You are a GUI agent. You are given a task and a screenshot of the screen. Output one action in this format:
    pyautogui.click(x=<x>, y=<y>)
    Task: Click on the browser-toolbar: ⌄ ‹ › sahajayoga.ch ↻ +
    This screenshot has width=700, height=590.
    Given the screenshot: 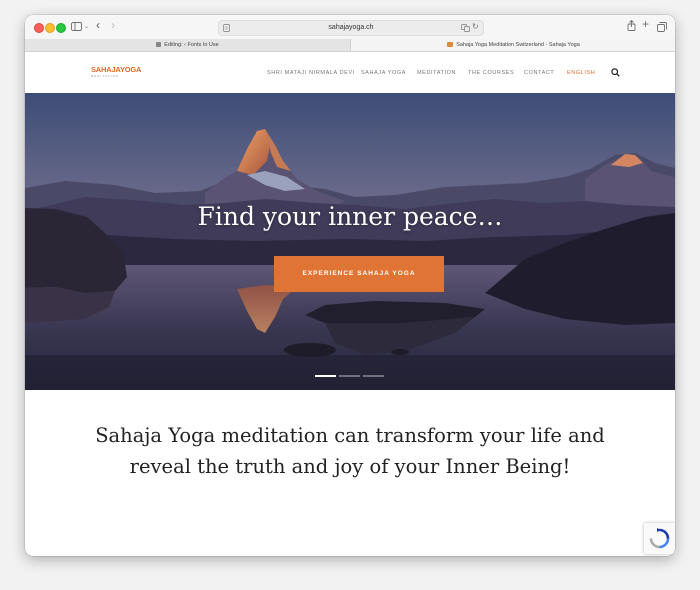 What is the action you would take?
    pyautogui.click(x=350, y=27)
    